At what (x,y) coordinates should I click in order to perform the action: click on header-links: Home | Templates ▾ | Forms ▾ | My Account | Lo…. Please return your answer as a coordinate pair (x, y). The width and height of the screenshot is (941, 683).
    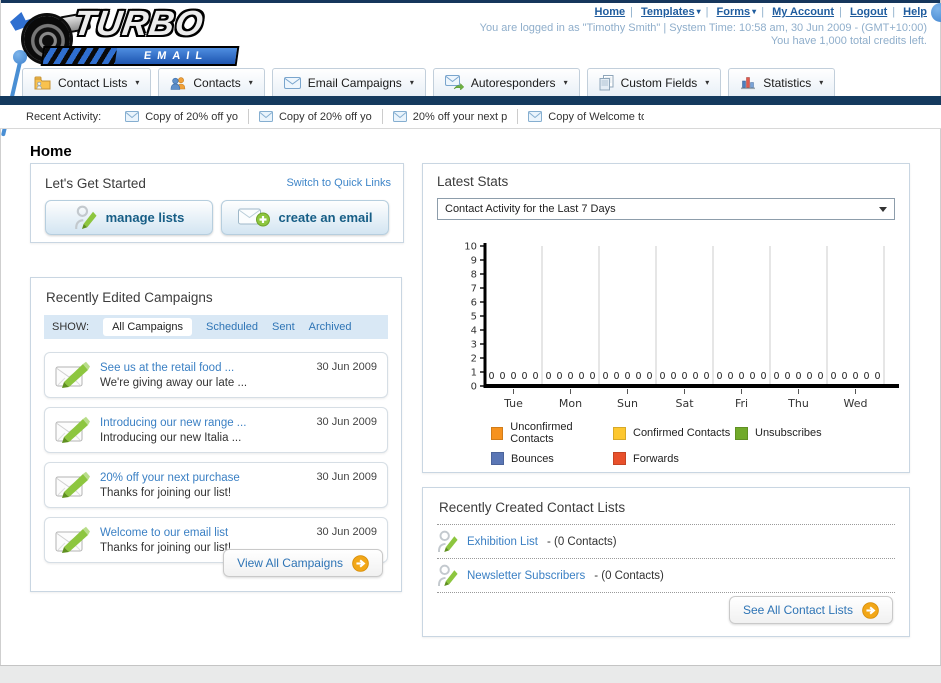
    Looking at the image, I should click on (761, 12).